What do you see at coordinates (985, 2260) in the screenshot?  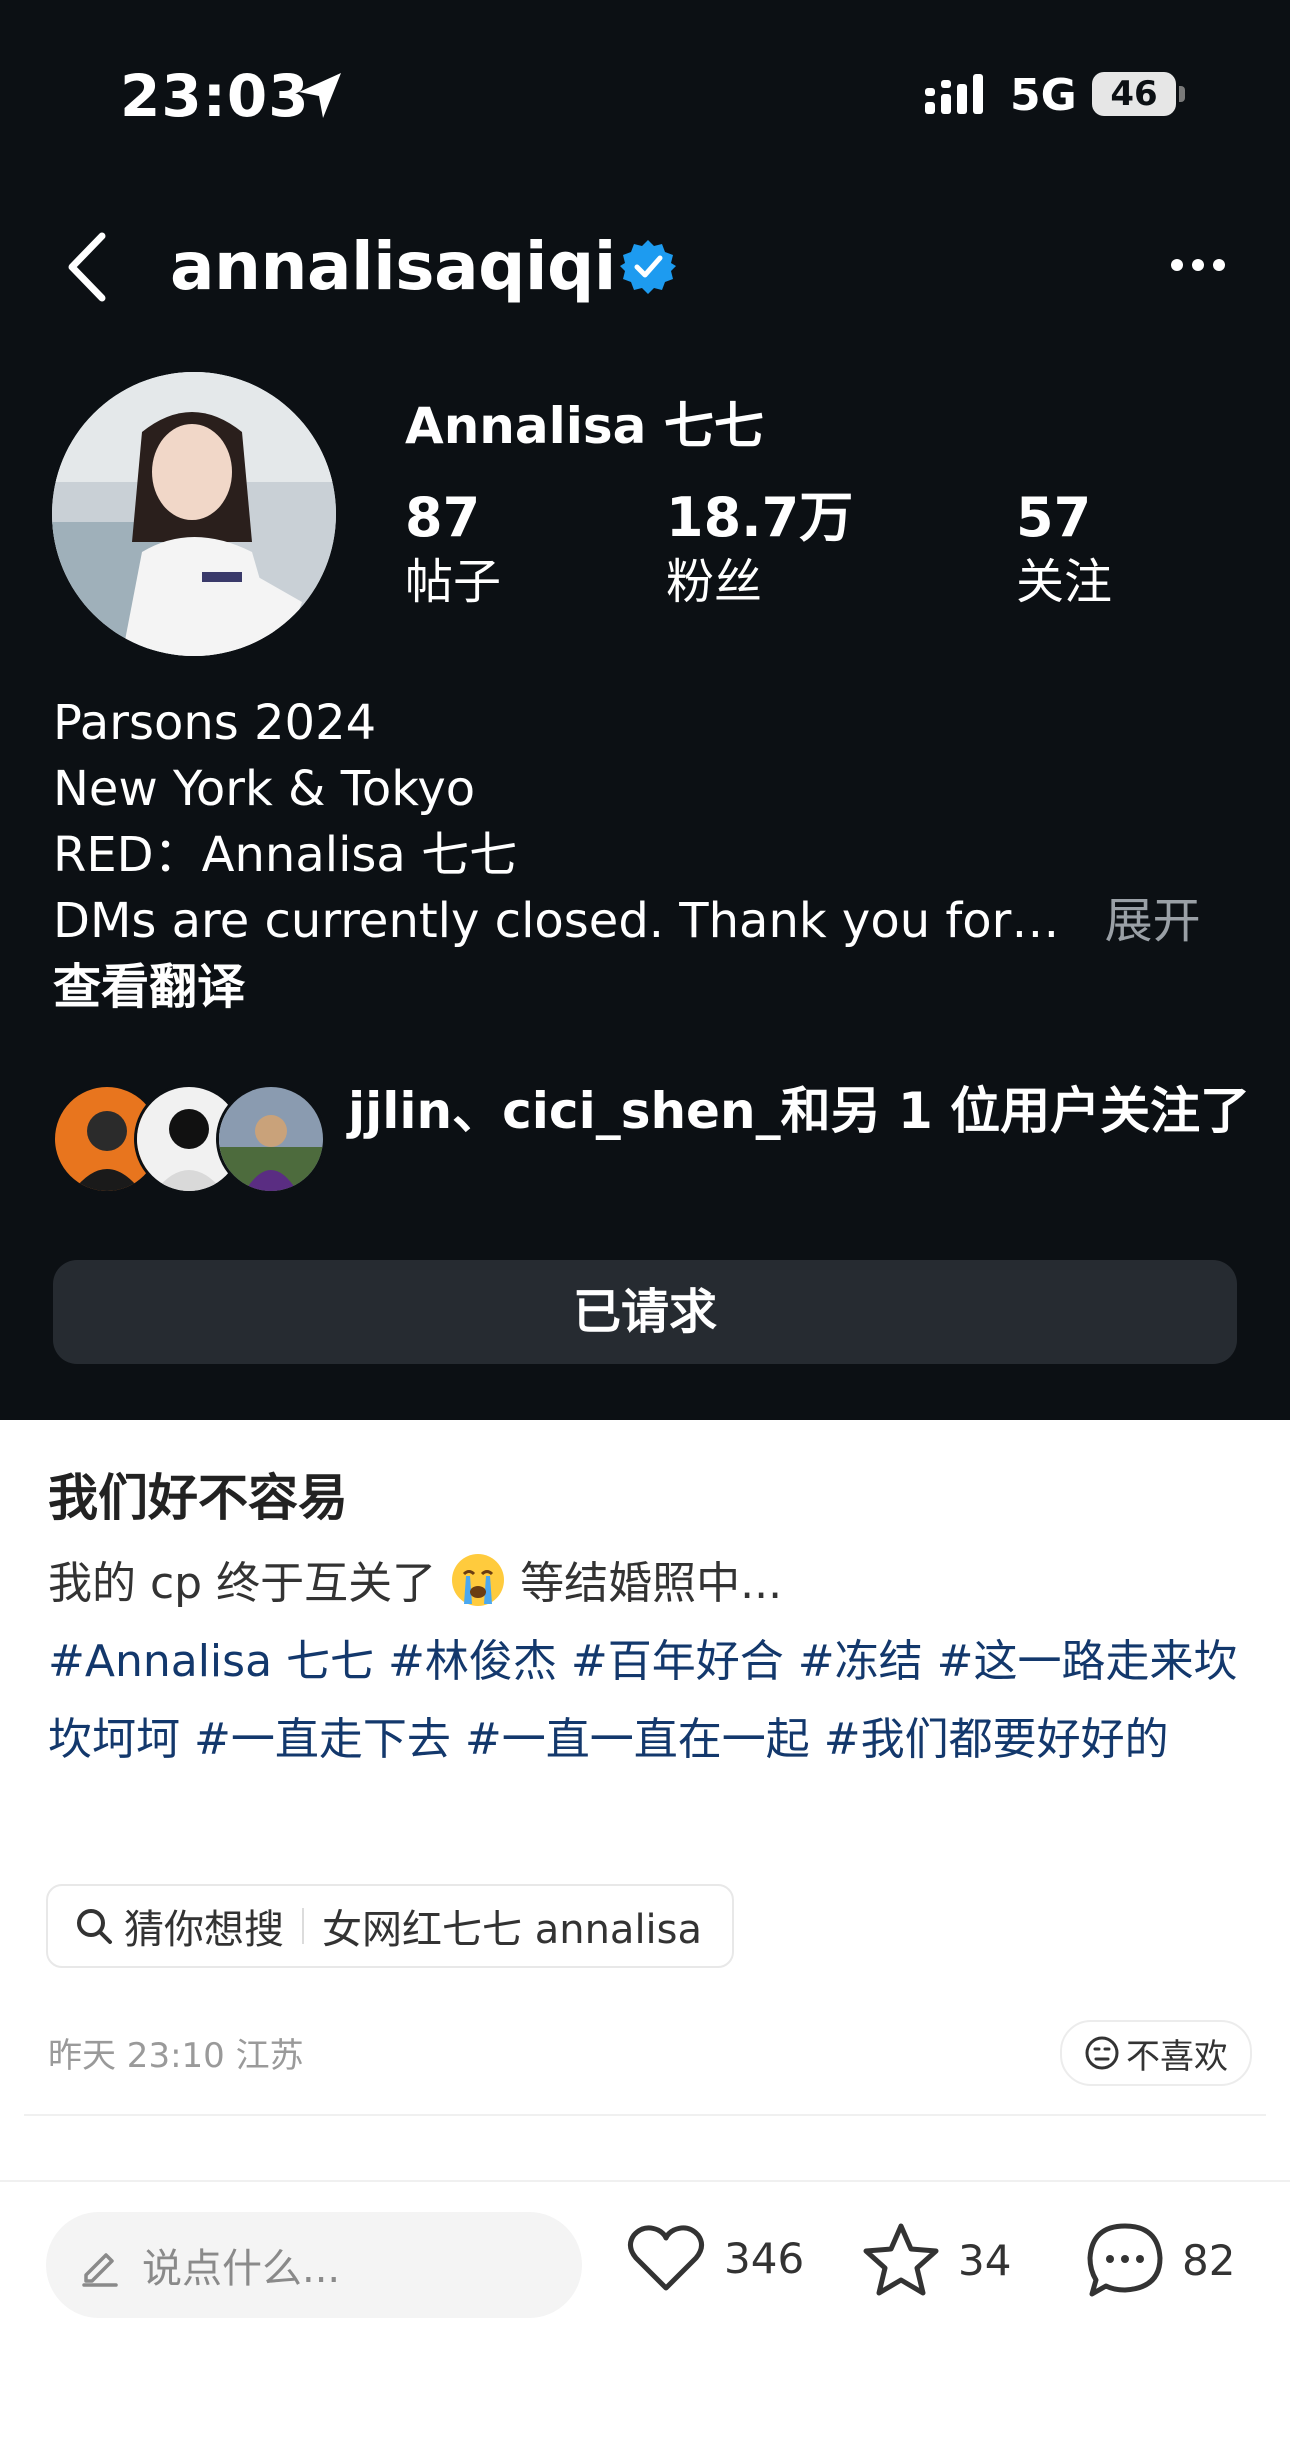 I see `favorite-count: 34` at bounding box center [985, 2260].